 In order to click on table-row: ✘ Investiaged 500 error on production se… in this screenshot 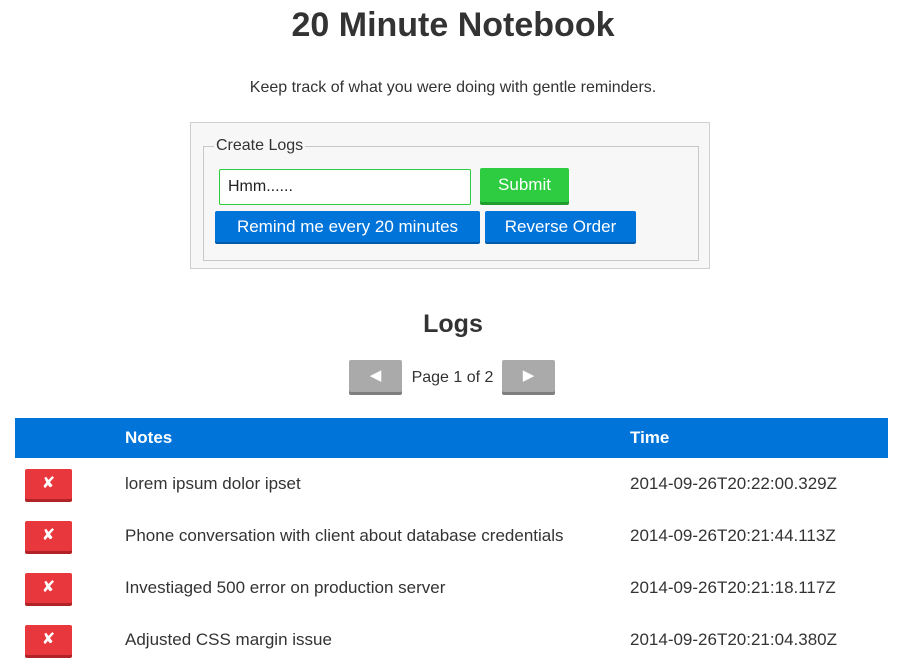, I will do `click(451, 588)`.